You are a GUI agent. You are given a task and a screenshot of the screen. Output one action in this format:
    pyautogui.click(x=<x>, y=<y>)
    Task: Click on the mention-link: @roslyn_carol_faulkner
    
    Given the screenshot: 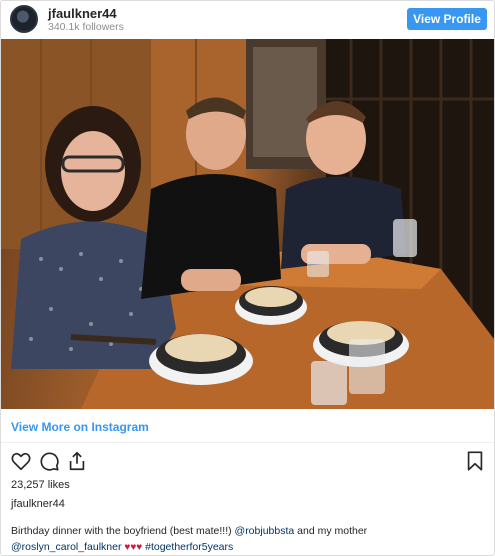 What is the action you would take?
    pyautogui.click(x=66, y=547)
    